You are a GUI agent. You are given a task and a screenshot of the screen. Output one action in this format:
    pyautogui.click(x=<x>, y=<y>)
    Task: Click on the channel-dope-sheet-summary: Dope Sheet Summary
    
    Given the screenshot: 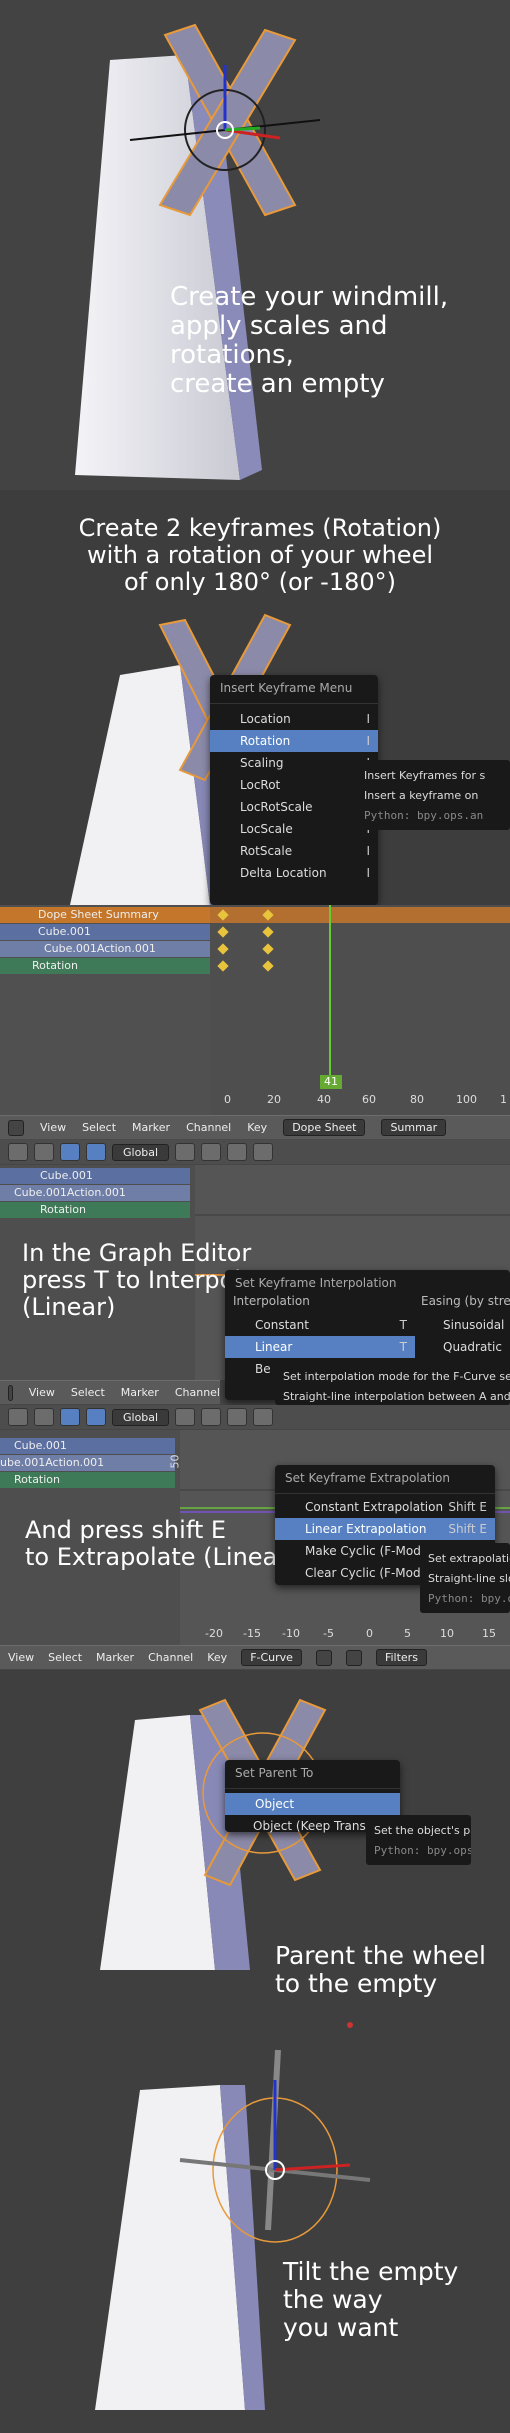 What is the action you would take?
    pyautogui.click(x=105, y=915)
    